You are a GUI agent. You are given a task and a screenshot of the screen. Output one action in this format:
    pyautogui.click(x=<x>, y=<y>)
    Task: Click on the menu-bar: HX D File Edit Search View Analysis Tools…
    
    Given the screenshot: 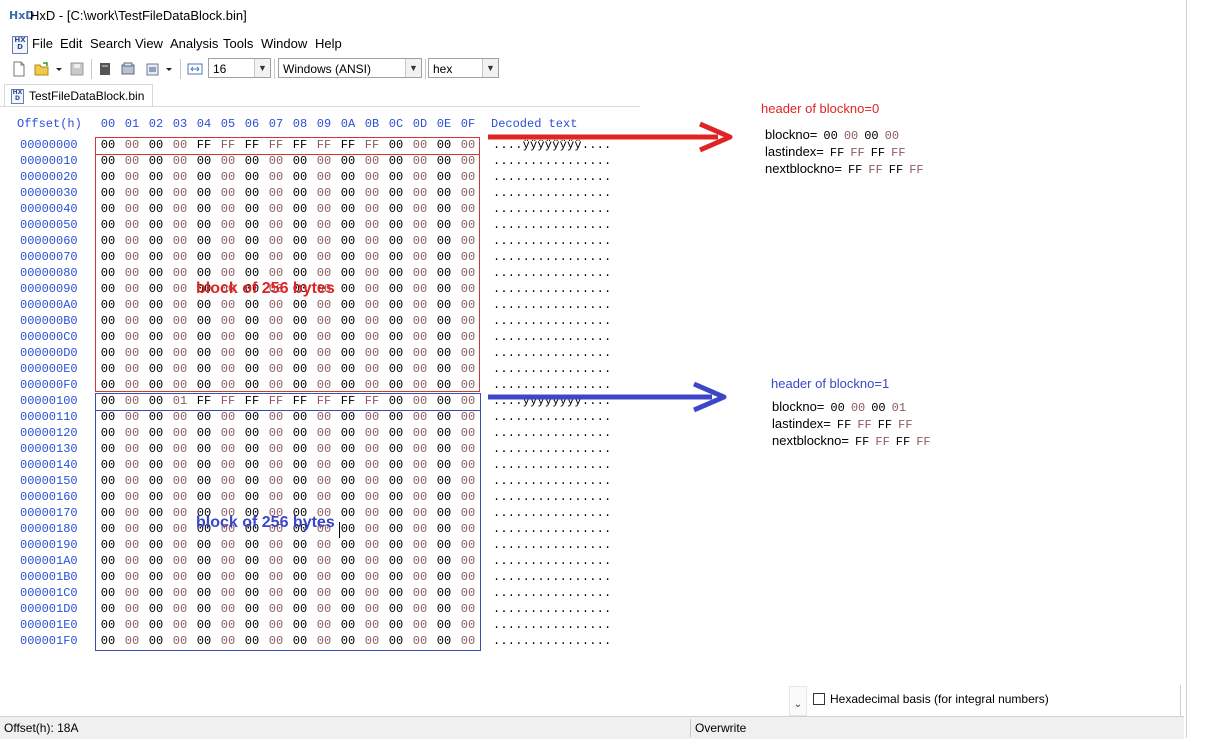 What is the action you would take?
    pyautogui.click(x=320, y=44)
    